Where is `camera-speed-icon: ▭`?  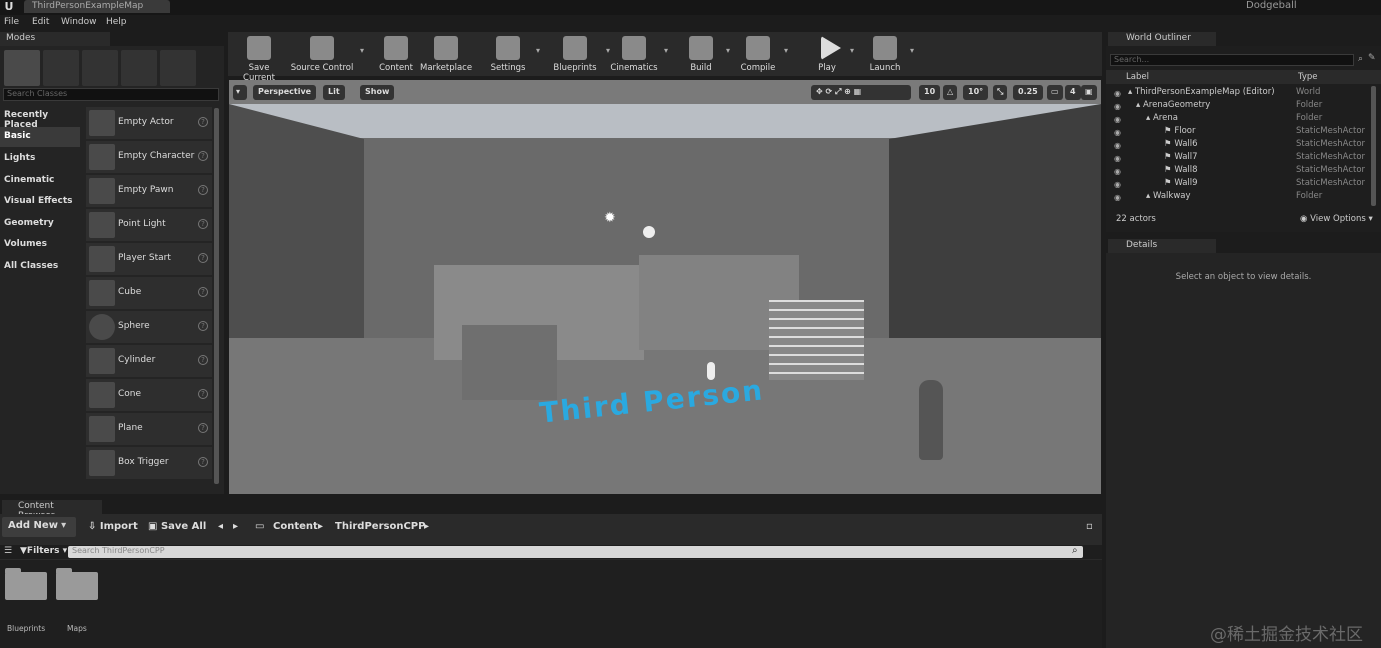 camera-speed-icon: ▭ is located at coordinates (1055, 92).